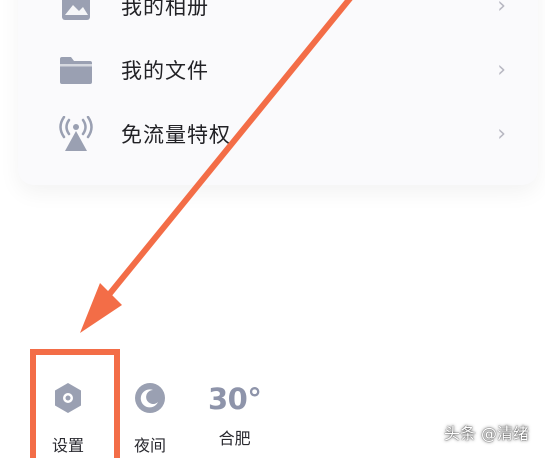  Describe the element at coordinates (486, 433) in the screenshot. I see `watermark-text: 头条 @清绪` at that location.